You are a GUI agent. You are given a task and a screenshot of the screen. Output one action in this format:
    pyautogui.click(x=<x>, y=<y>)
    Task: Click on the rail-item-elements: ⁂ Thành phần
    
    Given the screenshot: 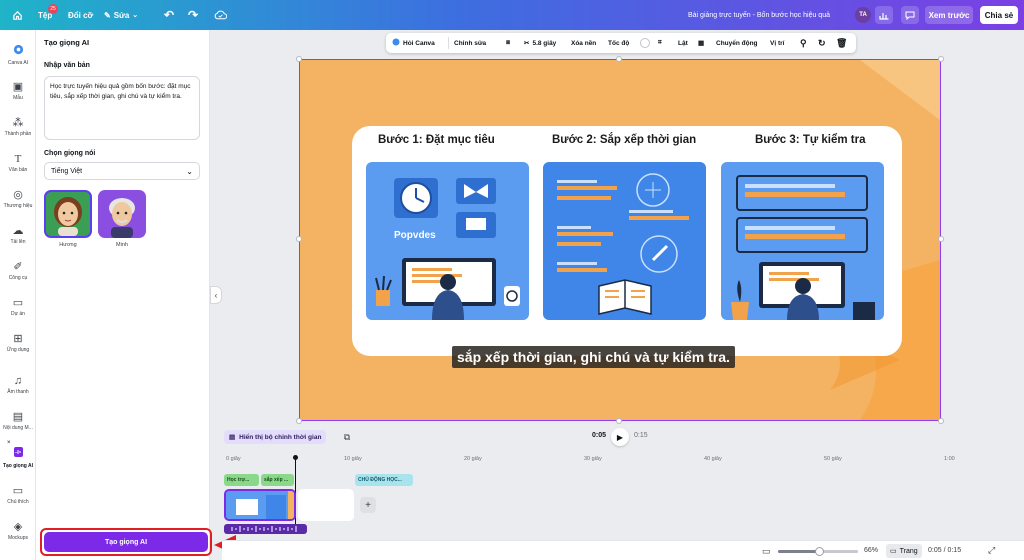 What is the action you would take?
    pyautogui.click(x=18, y=127)
    